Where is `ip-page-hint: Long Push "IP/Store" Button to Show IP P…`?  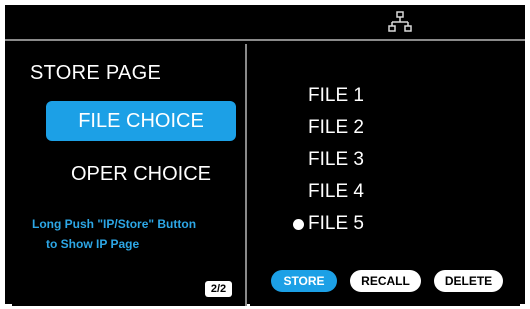 ip-page-hint: Long Push "IP/Store" Button to Show IP P… is located at coordinates (137, 234).